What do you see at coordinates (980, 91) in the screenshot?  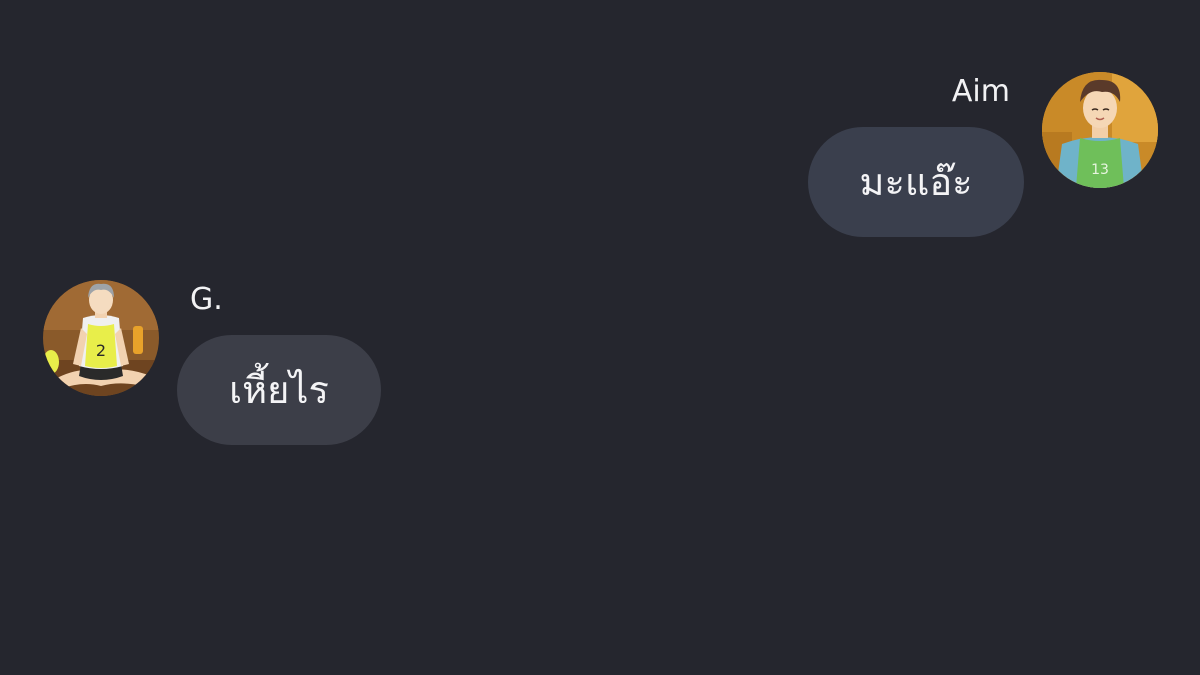 I see `sender-name: Aim` at bounding box center [980, 91].